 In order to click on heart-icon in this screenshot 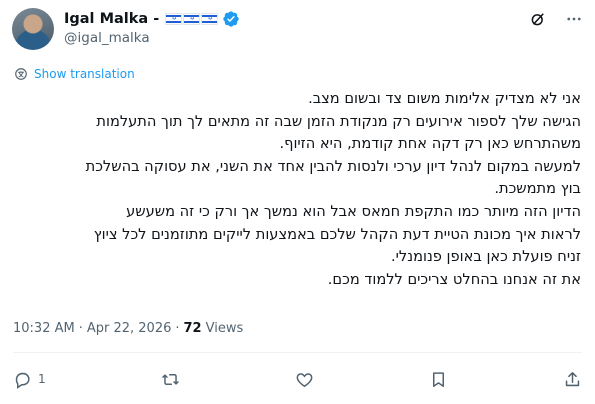, I will do `click(304, 379)`.